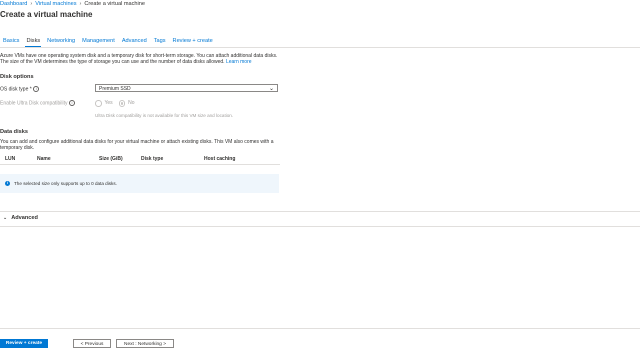  I want to click on next-networking-button: Next : Networking >, so click(145, 343).